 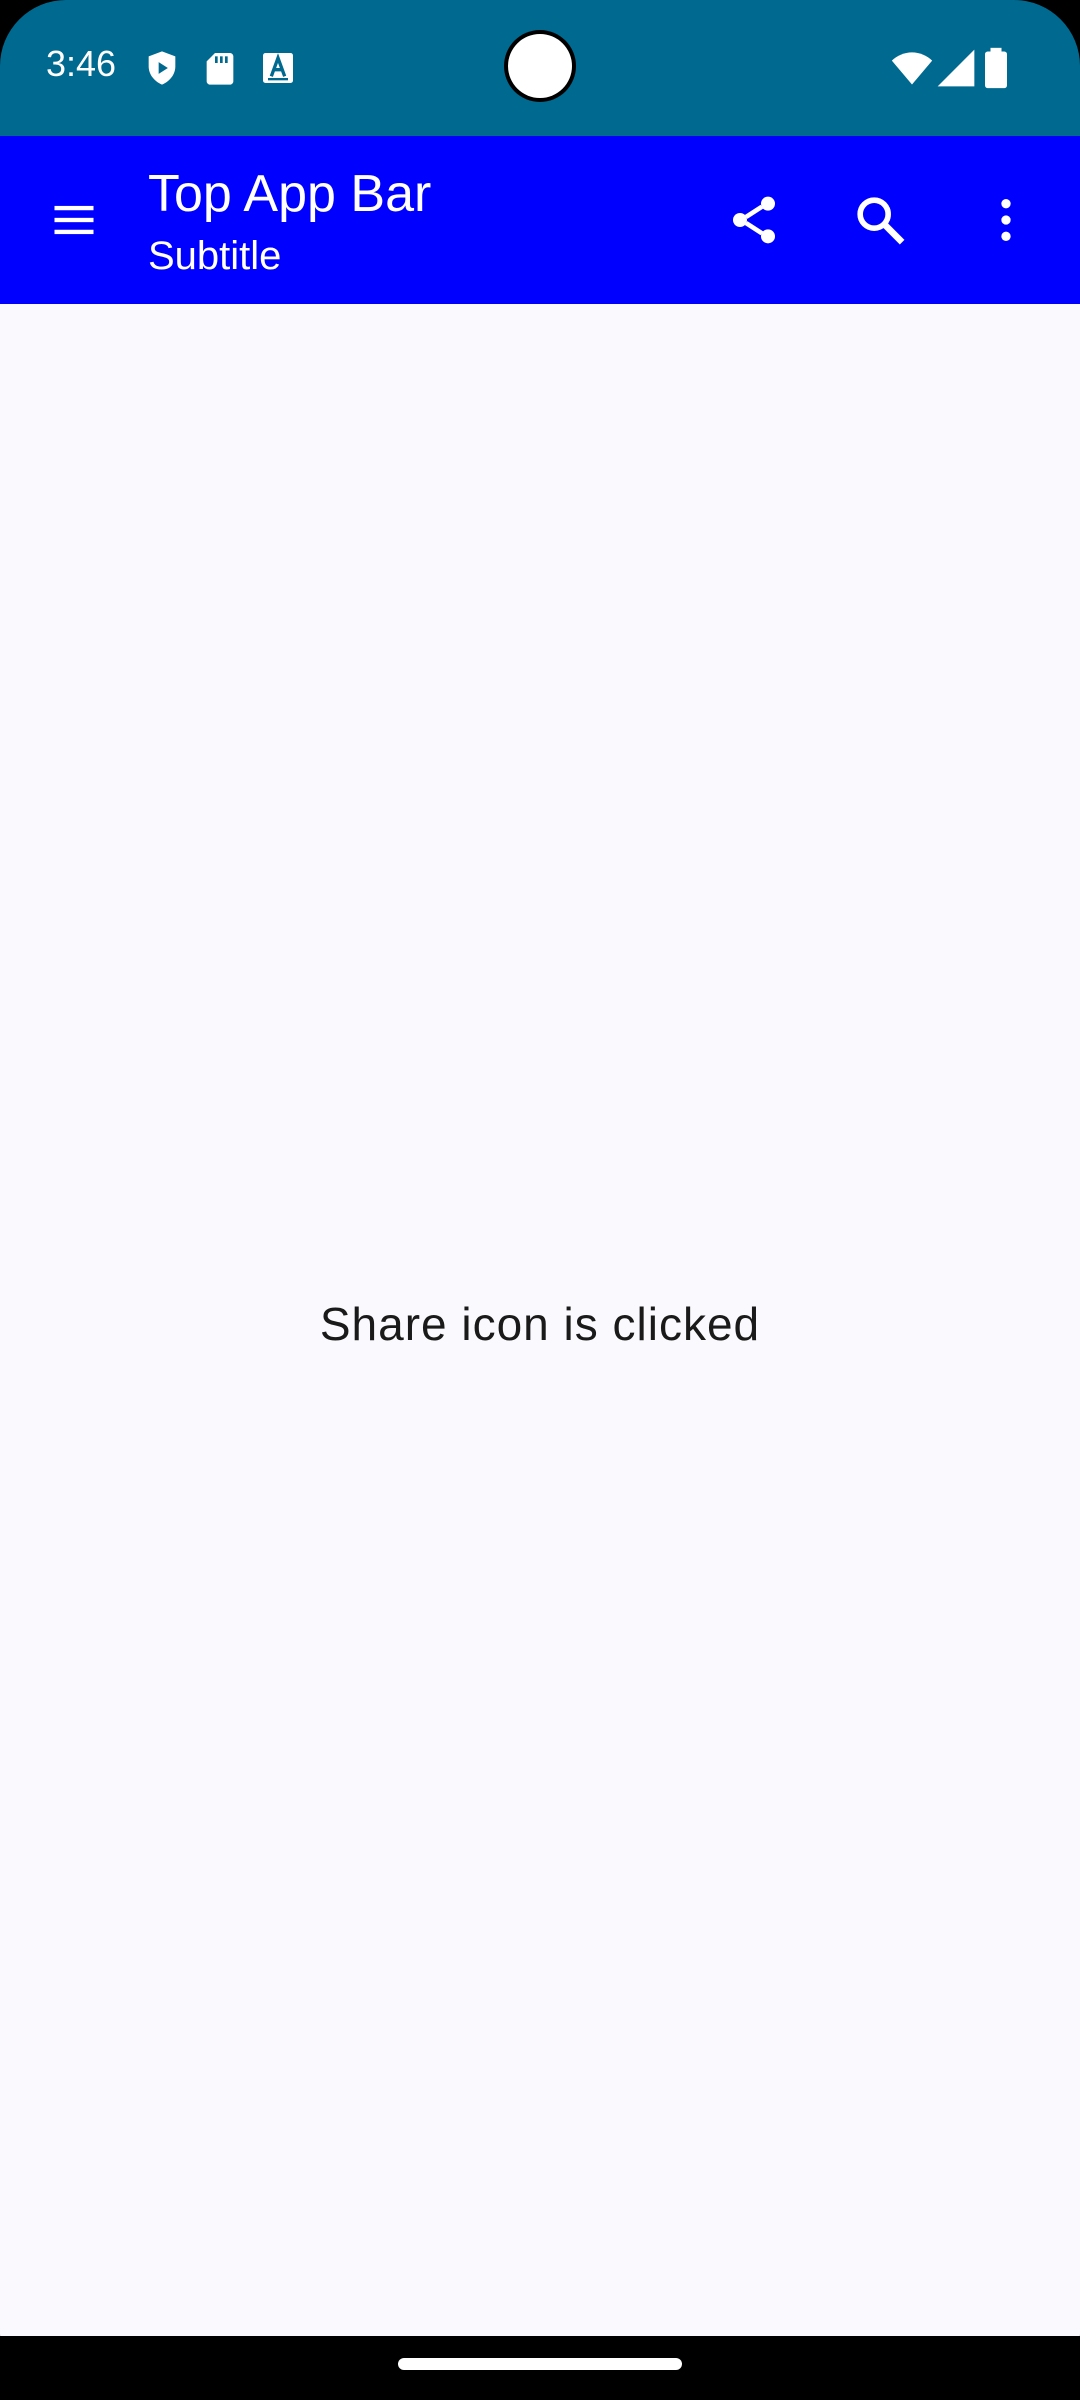 I want to click on more-options-button, so click(x=1006, y=220).